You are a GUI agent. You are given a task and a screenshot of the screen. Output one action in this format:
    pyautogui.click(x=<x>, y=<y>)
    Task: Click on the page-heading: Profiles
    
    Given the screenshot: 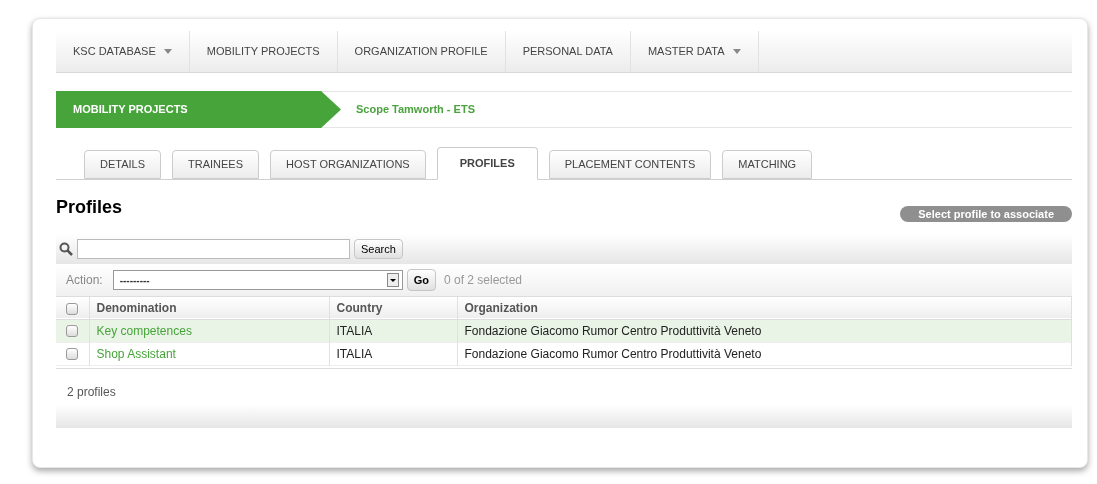 What is the action you would take?
    pyautogui.click(x=89, y=207)
    